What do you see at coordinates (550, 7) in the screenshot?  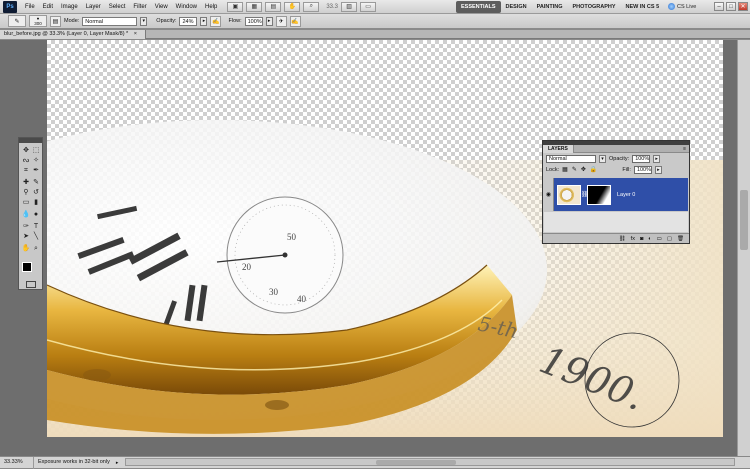 I see `workspace-painting: PAINTING` at bounding box center [550, 7].